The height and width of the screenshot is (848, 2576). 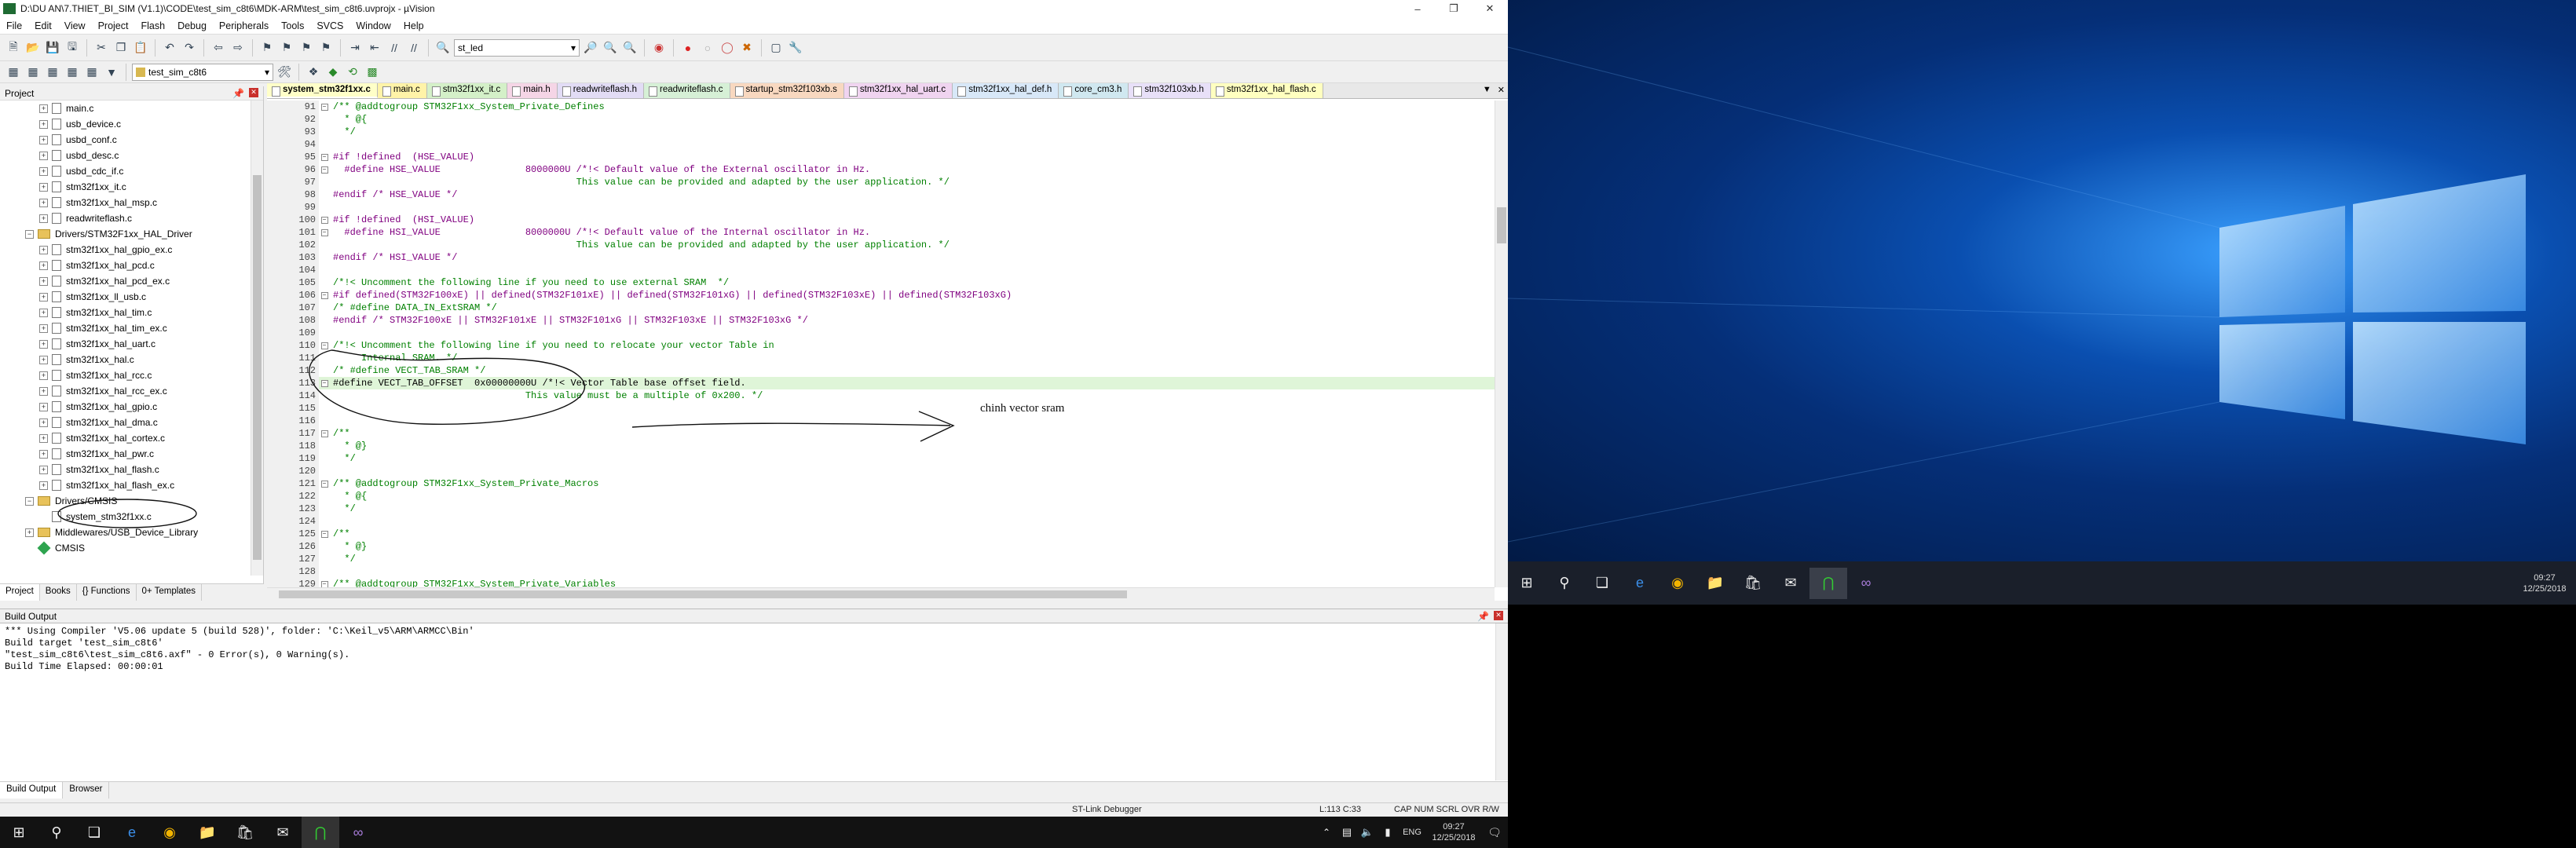 What do you see at coordinates (1791, 584) in the screenshot?
I see `mail-icon: ✉` at bounding box center [1791, 584].